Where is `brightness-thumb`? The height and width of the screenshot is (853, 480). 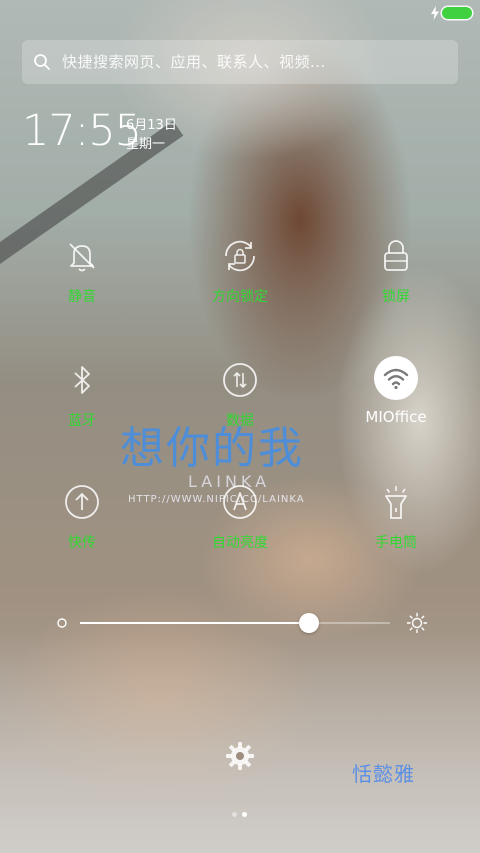
brightness-thumb is located at coordinates (309, 623).